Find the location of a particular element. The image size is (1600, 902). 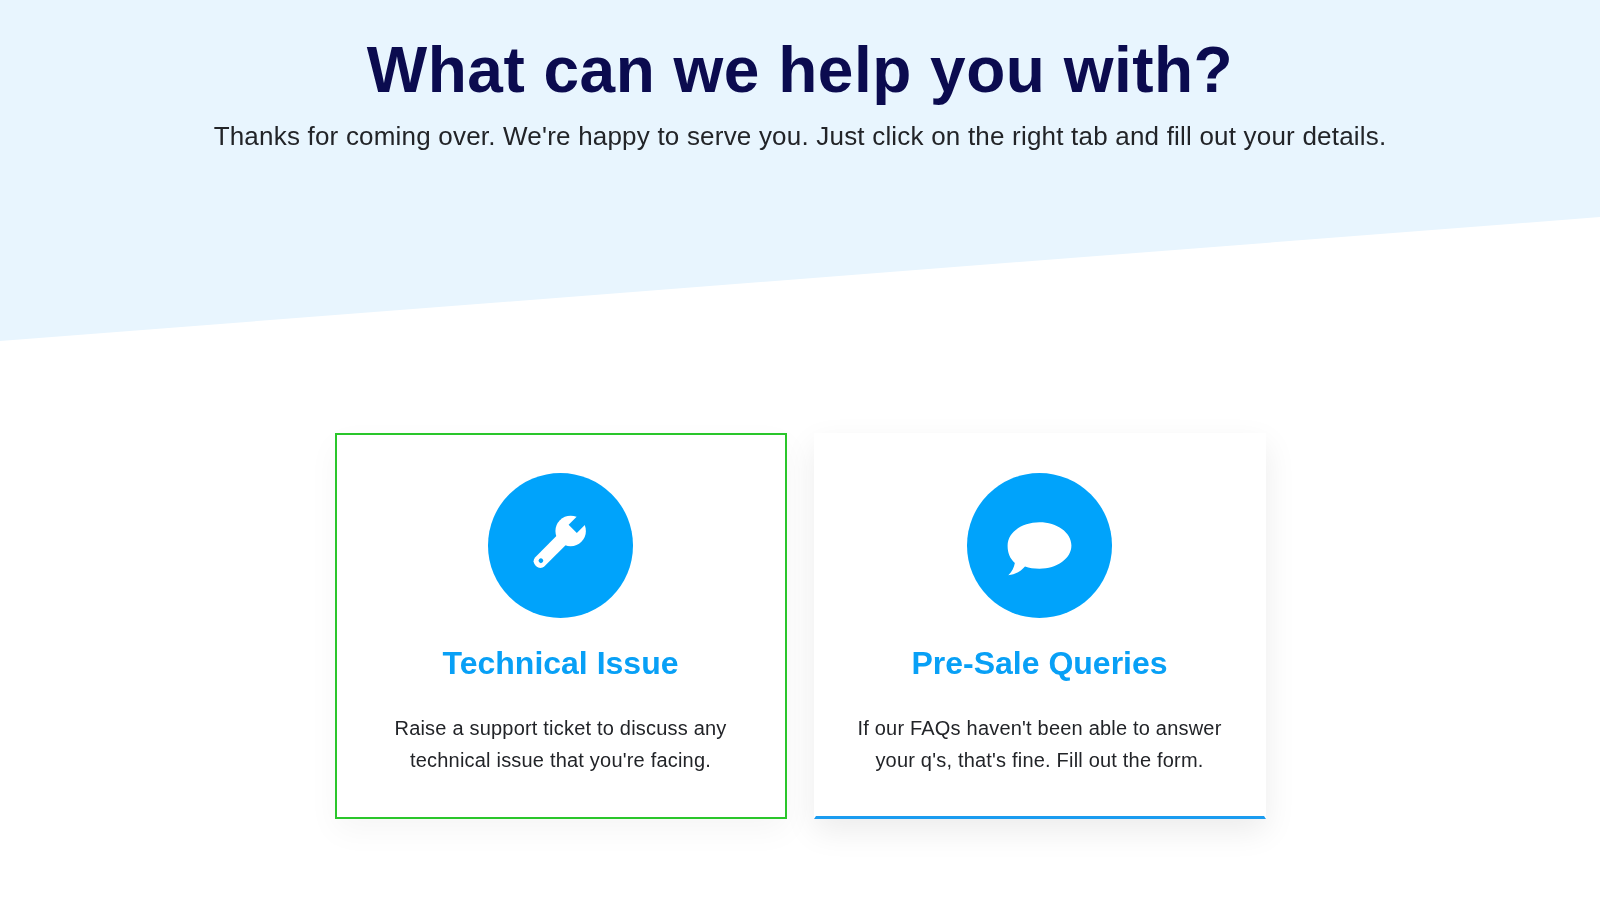

support-option-card: Pre-Sale Queries If our FAQs haven't been able to answer your q's, that's fine. Fill out the form. is located at coordinates (1039, 626).